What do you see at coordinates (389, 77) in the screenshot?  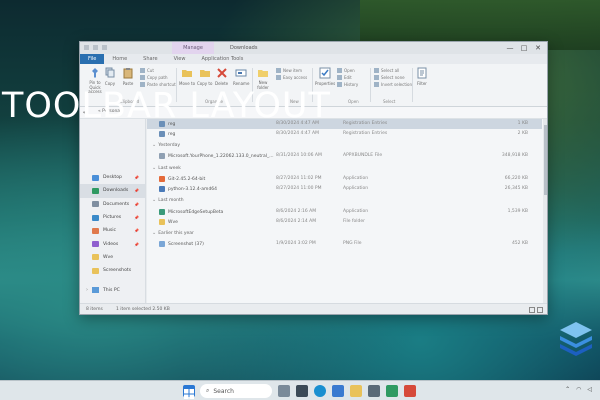 I see `select-none-button: Select none` at bounding box center [389, 77].